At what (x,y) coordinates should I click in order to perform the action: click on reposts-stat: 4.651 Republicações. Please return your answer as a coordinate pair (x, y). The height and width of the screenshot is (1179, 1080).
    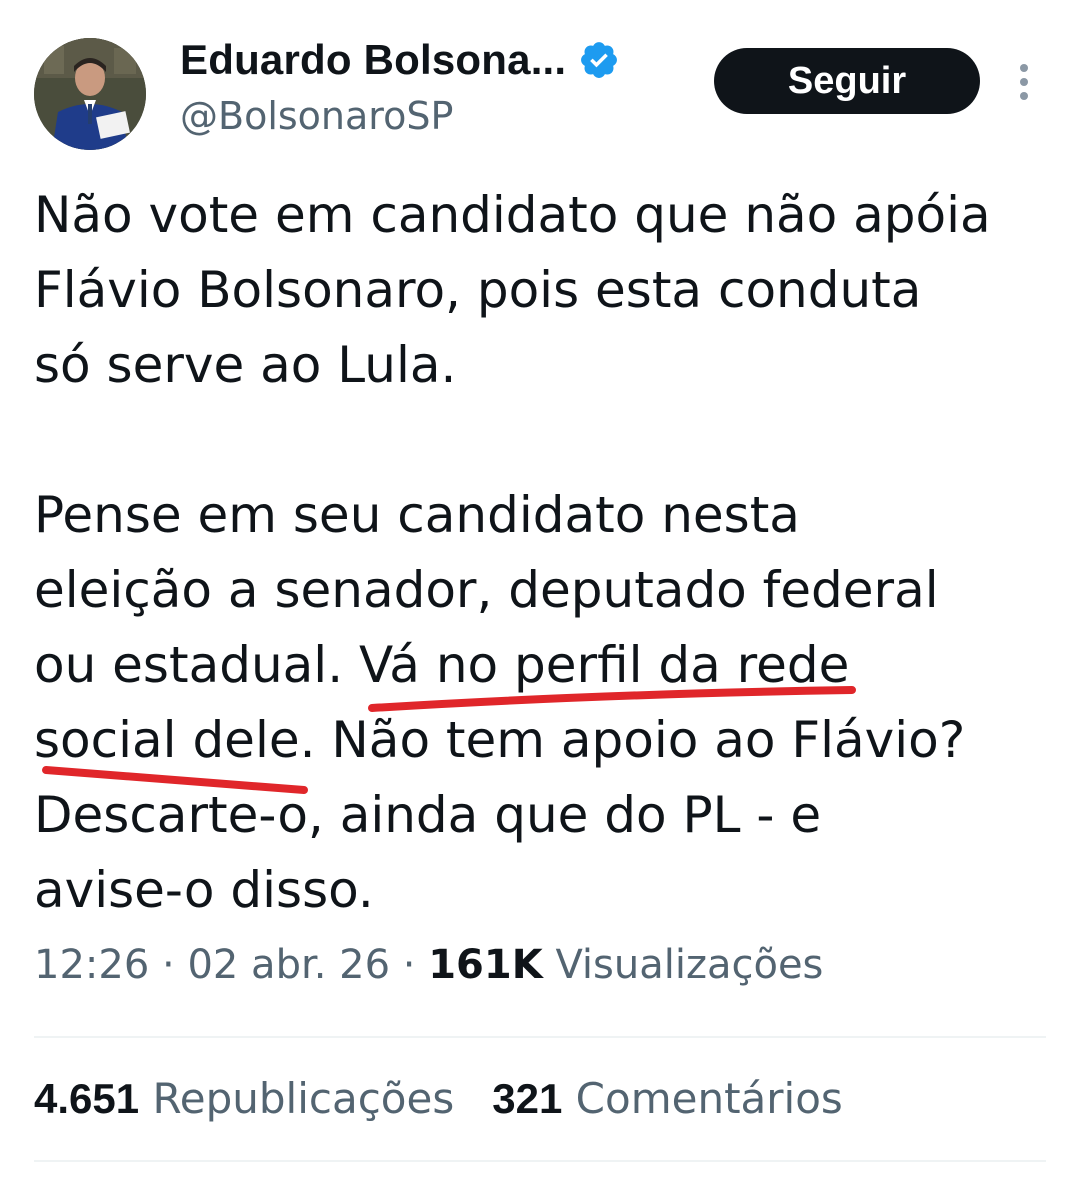
    Looking at the image, I should click on (244, 1098).